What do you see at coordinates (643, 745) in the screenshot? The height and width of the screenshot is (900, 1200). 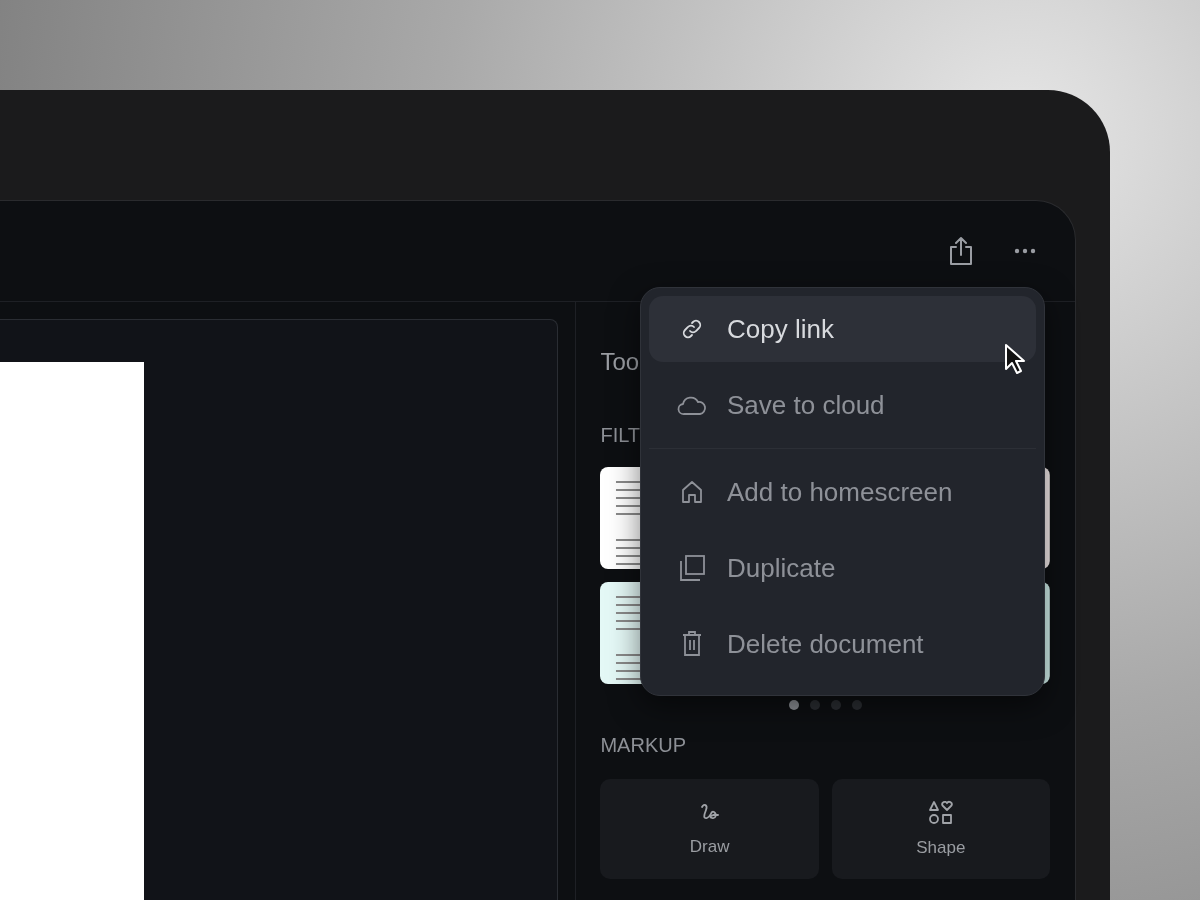 I see `section-heading: MARKUP` at bounding box center [643, 745].